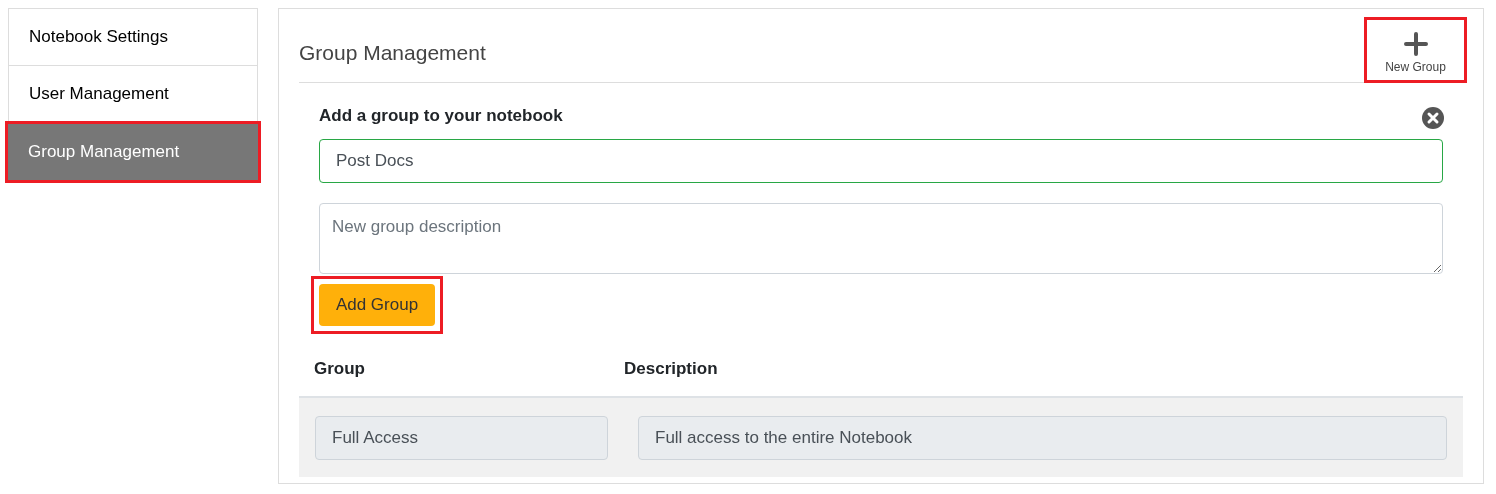  What do you see at coordinates (339, 369) in the screenshot?
I see `column-header: Group` at bounding box center [339, 369].